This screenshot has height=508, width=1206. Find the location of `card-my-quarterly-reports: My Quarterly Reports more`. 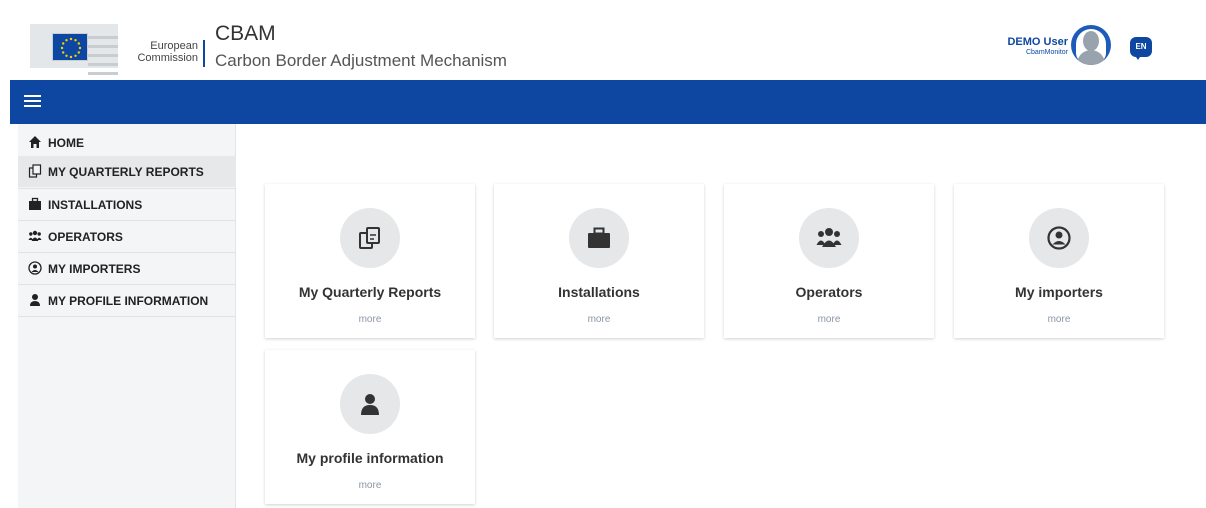

card-my-quarterly-reports: My Quarterly Reports more is located at coordinates (370, 261).